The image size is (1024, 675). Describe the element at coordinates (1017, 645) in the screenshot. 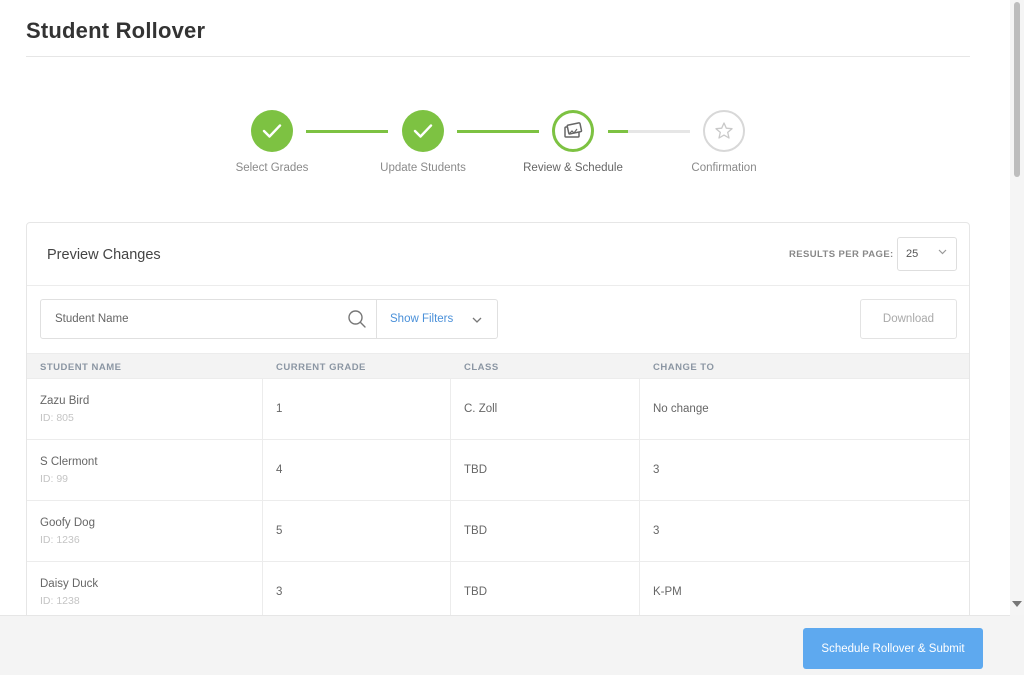

I see `scrollbar-corner` at that location.